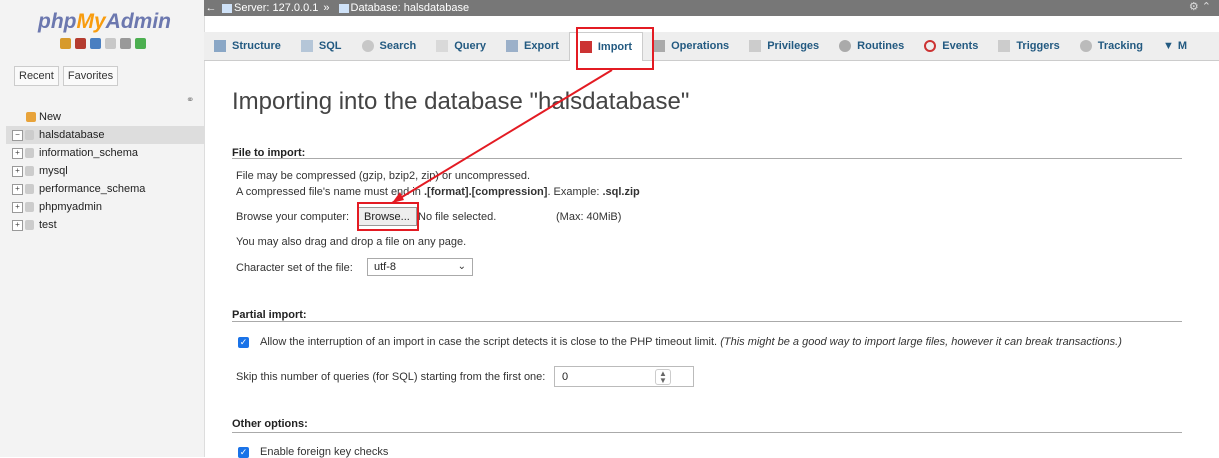 The width and height of the screenshot is (1219, 458). Describe the element at coordinates (321, 46) in the screenshot. I see `tab-sql: SQL` at that location.